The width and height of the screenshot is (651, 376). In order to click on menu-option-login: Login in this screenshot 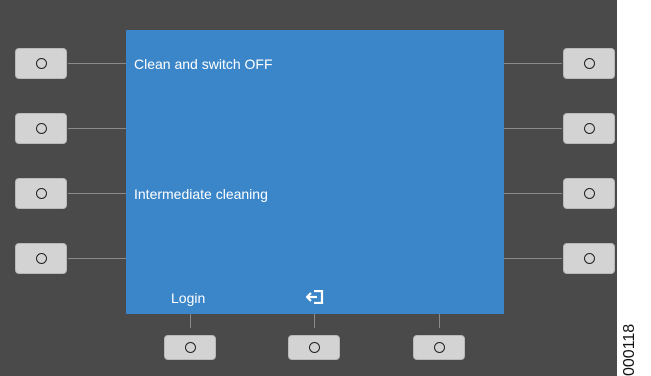, I will do `click(188, 298)`.